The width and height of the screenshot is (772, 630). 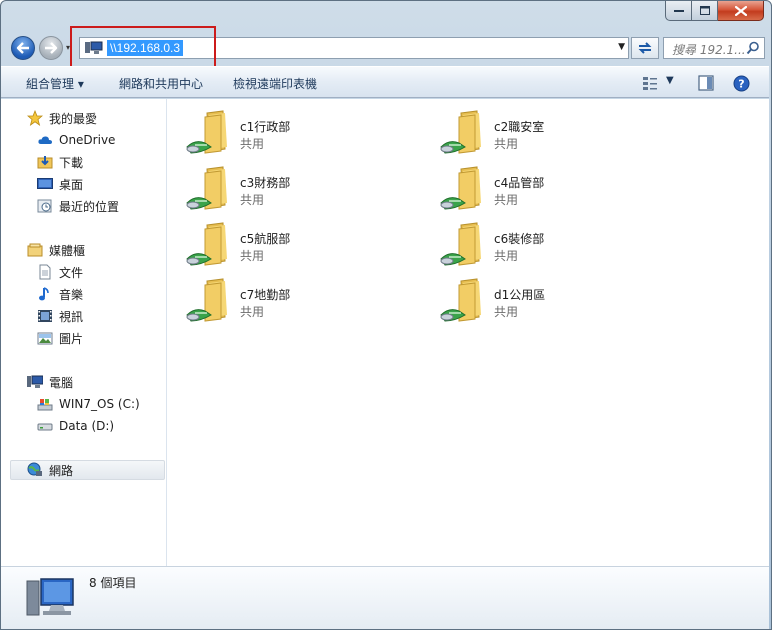 What do you see at coordinates (519, 183) in the screenshot?
I see `share-name: c4品管部` at bounding box center [519, 183].